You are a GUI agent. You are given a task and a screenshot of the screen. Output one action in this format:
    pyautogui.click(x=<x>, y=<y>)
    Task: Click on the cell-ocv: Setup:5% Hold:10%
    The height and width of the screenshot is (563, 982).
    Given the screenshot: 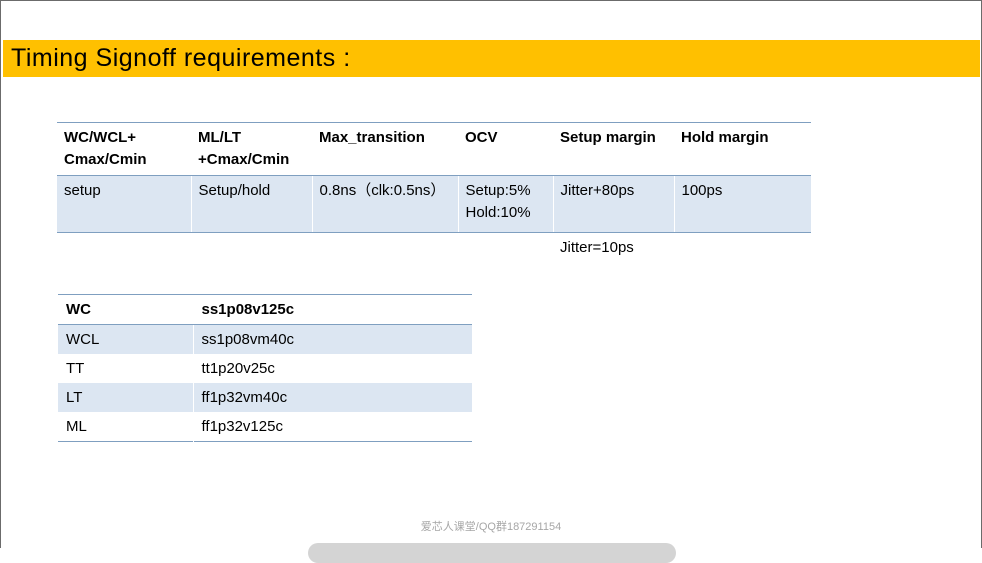 What is the action you would take?
    pyautogui.click(x=505, y=204)
    